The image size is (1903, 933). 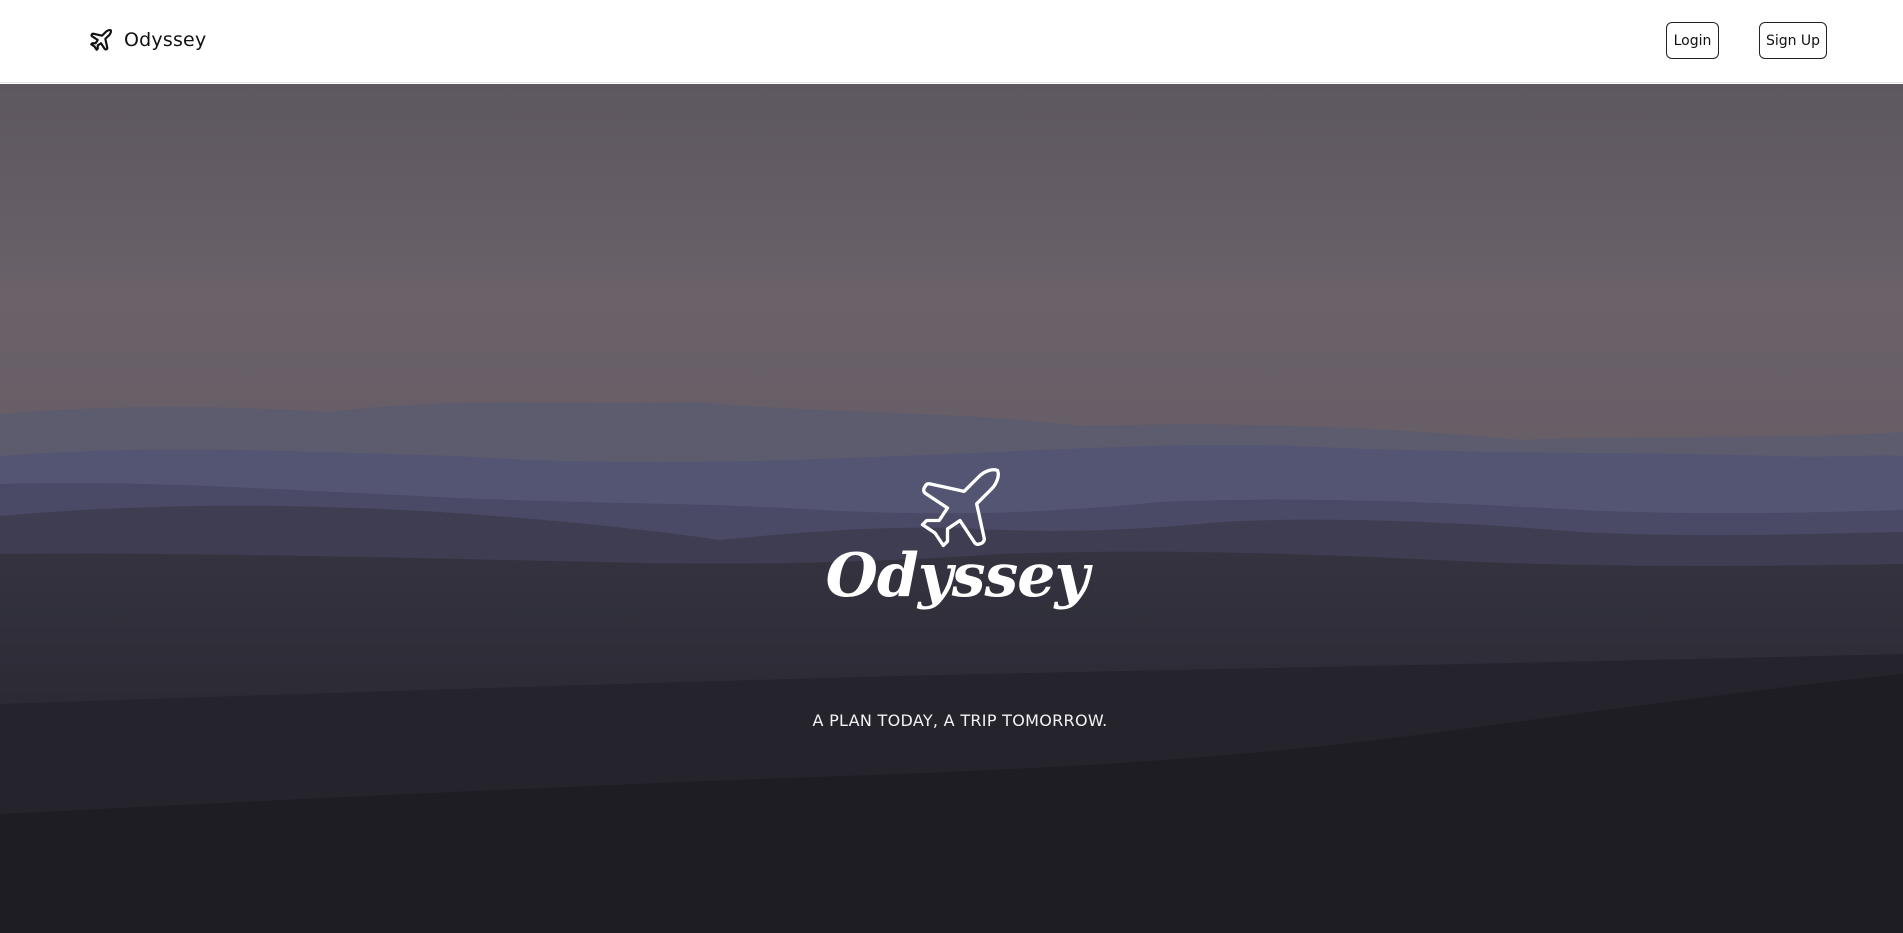 I want to click on brand-link: Odyssey, so click(x=147, y=40).